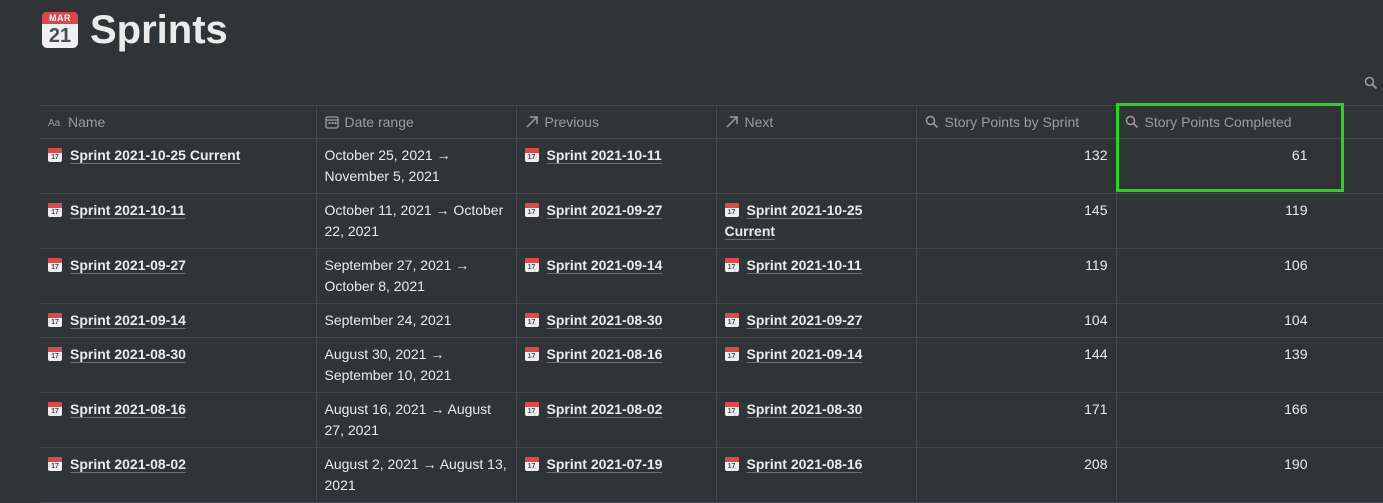 The height and width of the screenshot is (503, 1383). I want to click on cell-story-points-completed: 166, so click(1249, 420).